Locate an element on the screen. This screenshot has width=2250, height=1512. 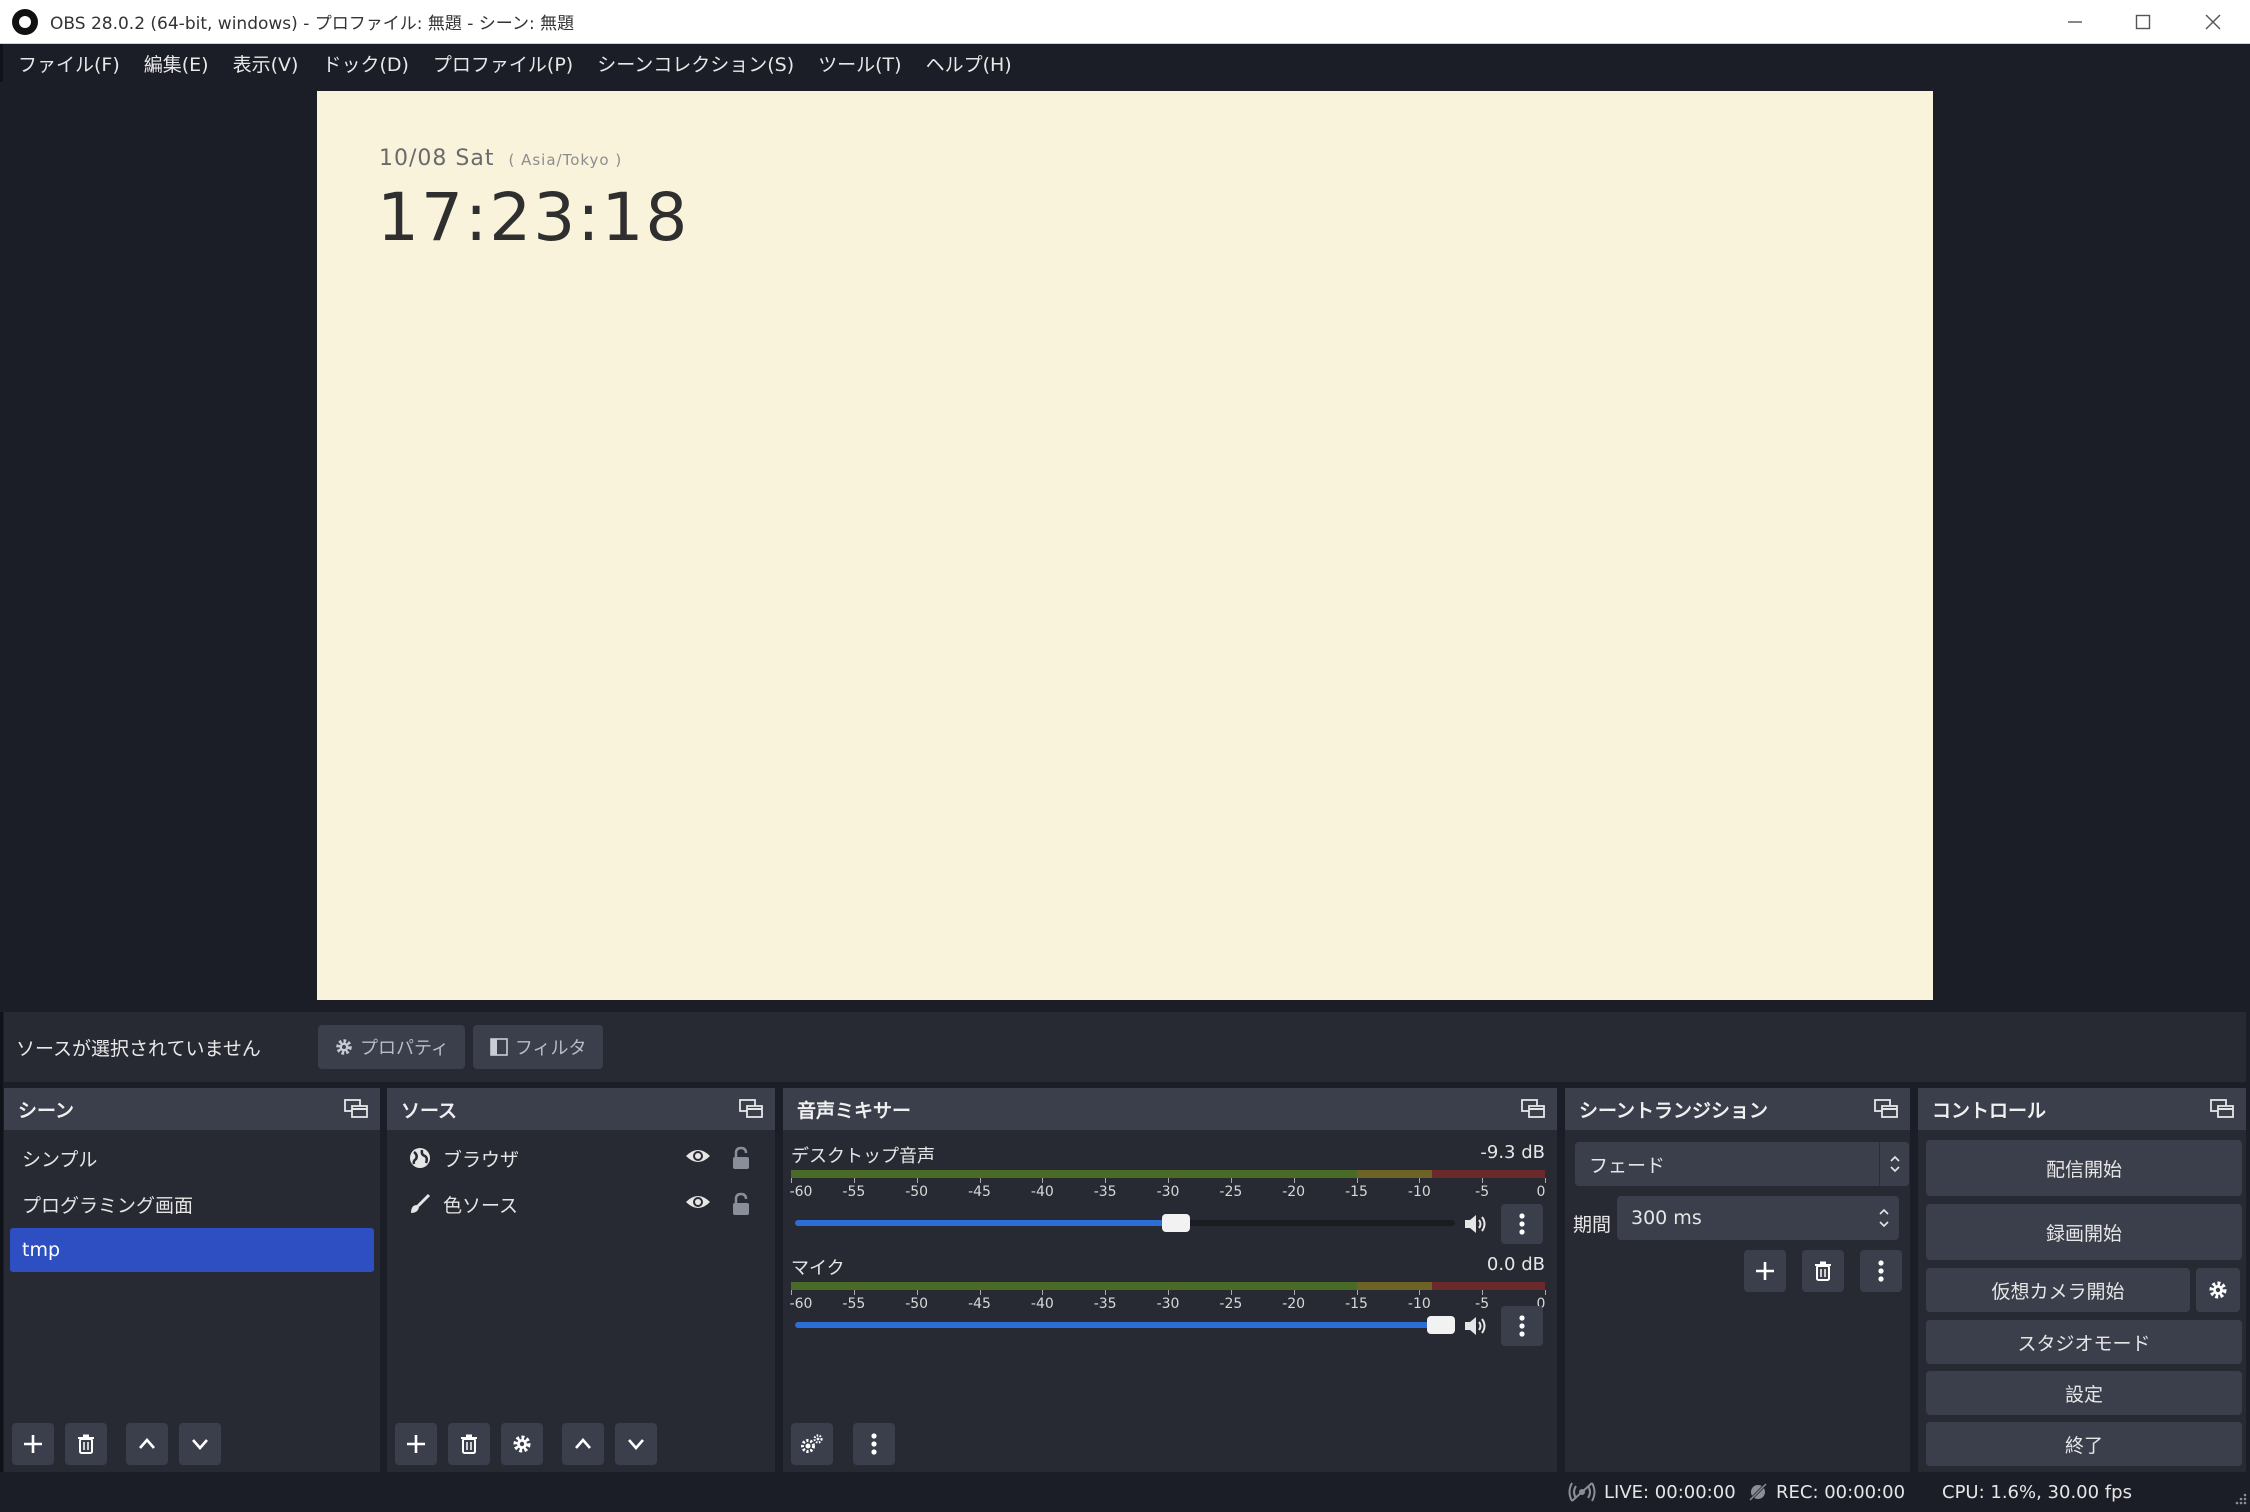
mixer-toolbar is located at coordinates (848, 1444).